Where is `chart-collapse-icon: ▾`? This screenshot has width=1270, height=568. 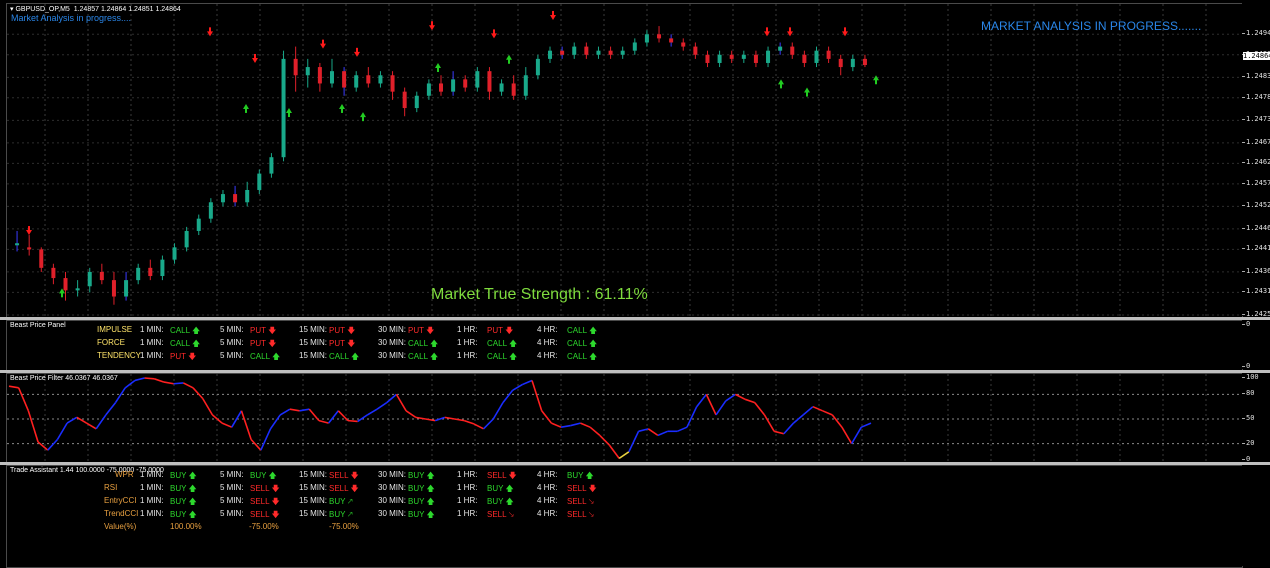
chart-collapse-icon: ▾ is located at coordinates (12, 9).